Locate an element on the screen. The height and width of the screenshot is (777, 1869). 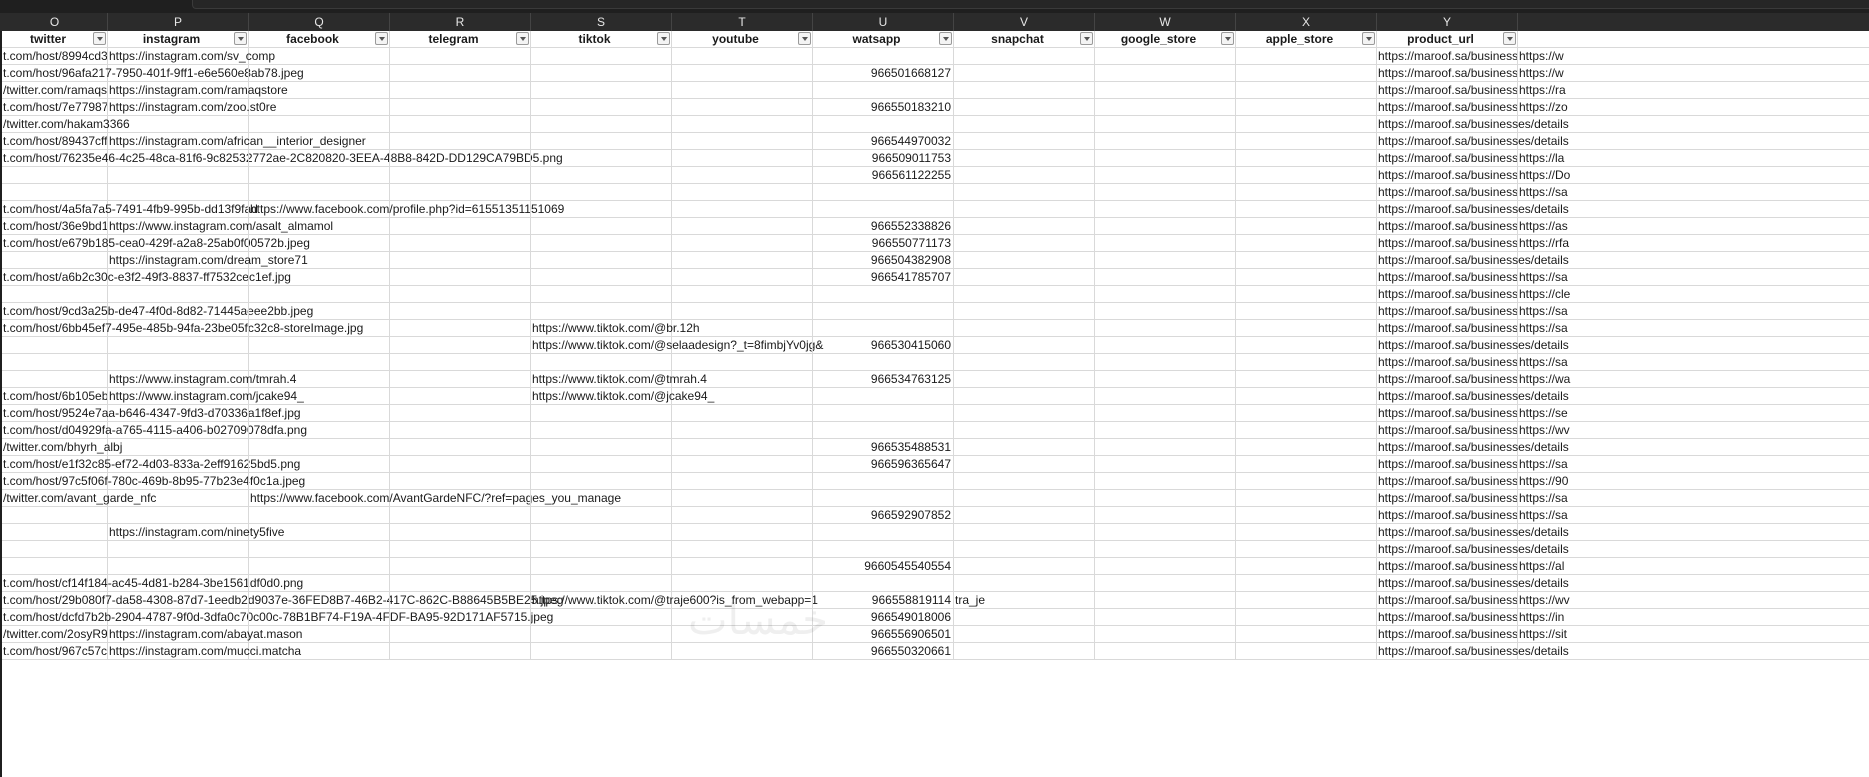
header-cell: google_store is located at coordinates (1165, 39).